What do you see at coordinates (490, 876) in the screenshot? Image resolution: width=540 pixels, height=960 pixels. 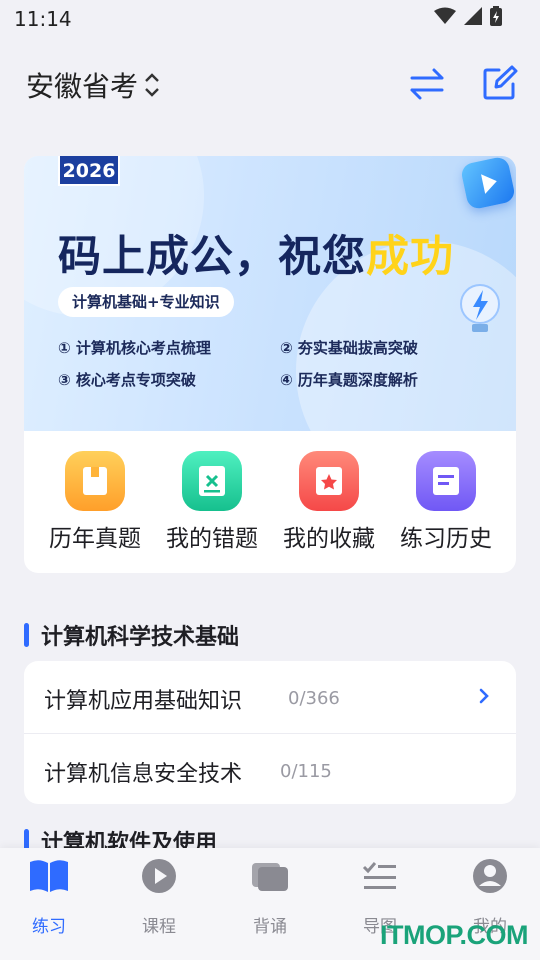 I see `profile-icon` at bounding box center [490, 876].